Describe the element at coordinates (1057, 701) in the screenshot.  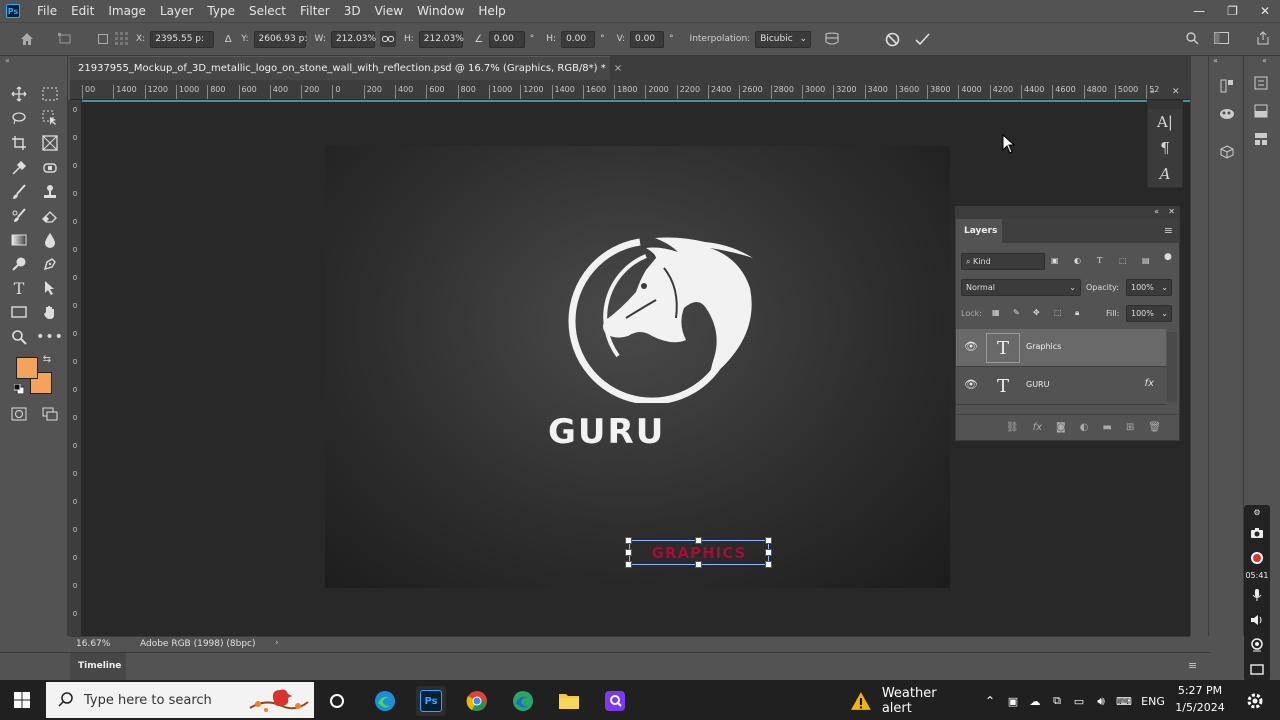
I see `tray-app-icon-2: ⧉` at that location.